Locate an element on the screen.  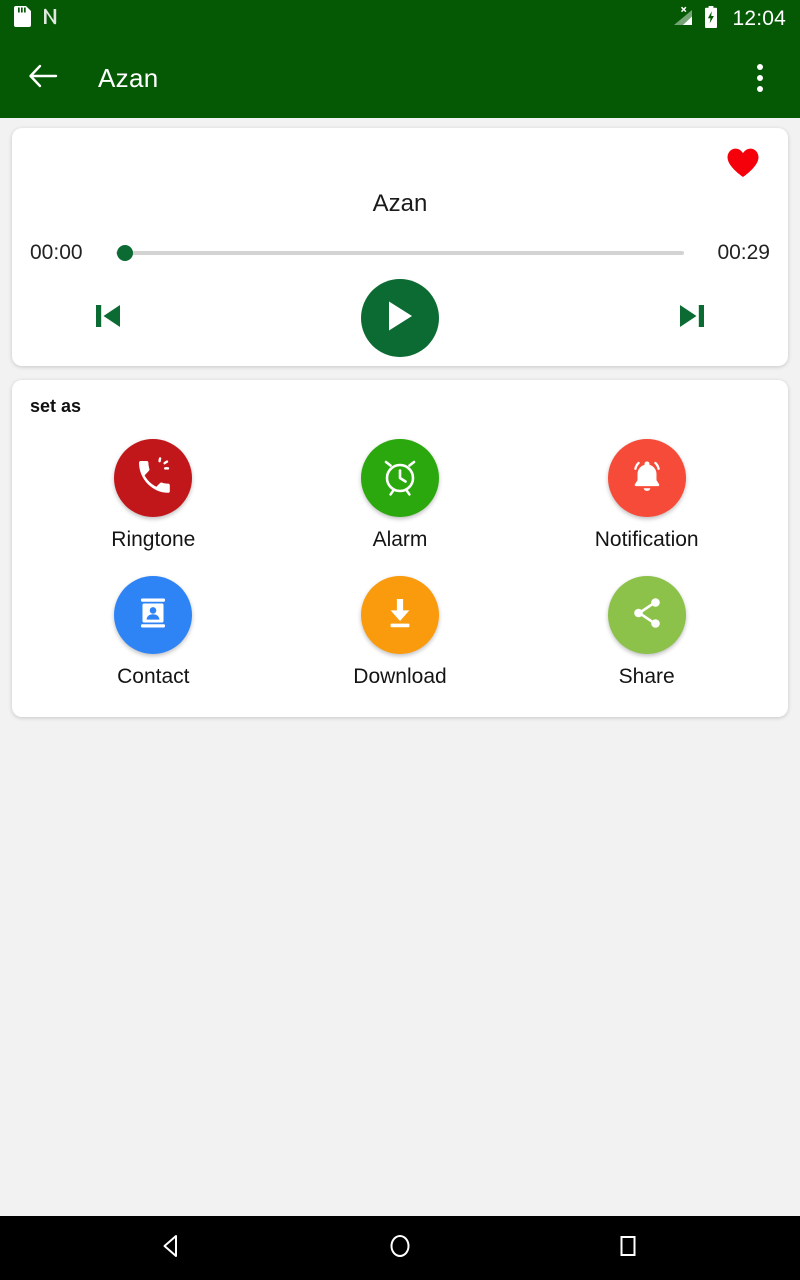
back-arrow-icon is located at coordinates (43, 78).